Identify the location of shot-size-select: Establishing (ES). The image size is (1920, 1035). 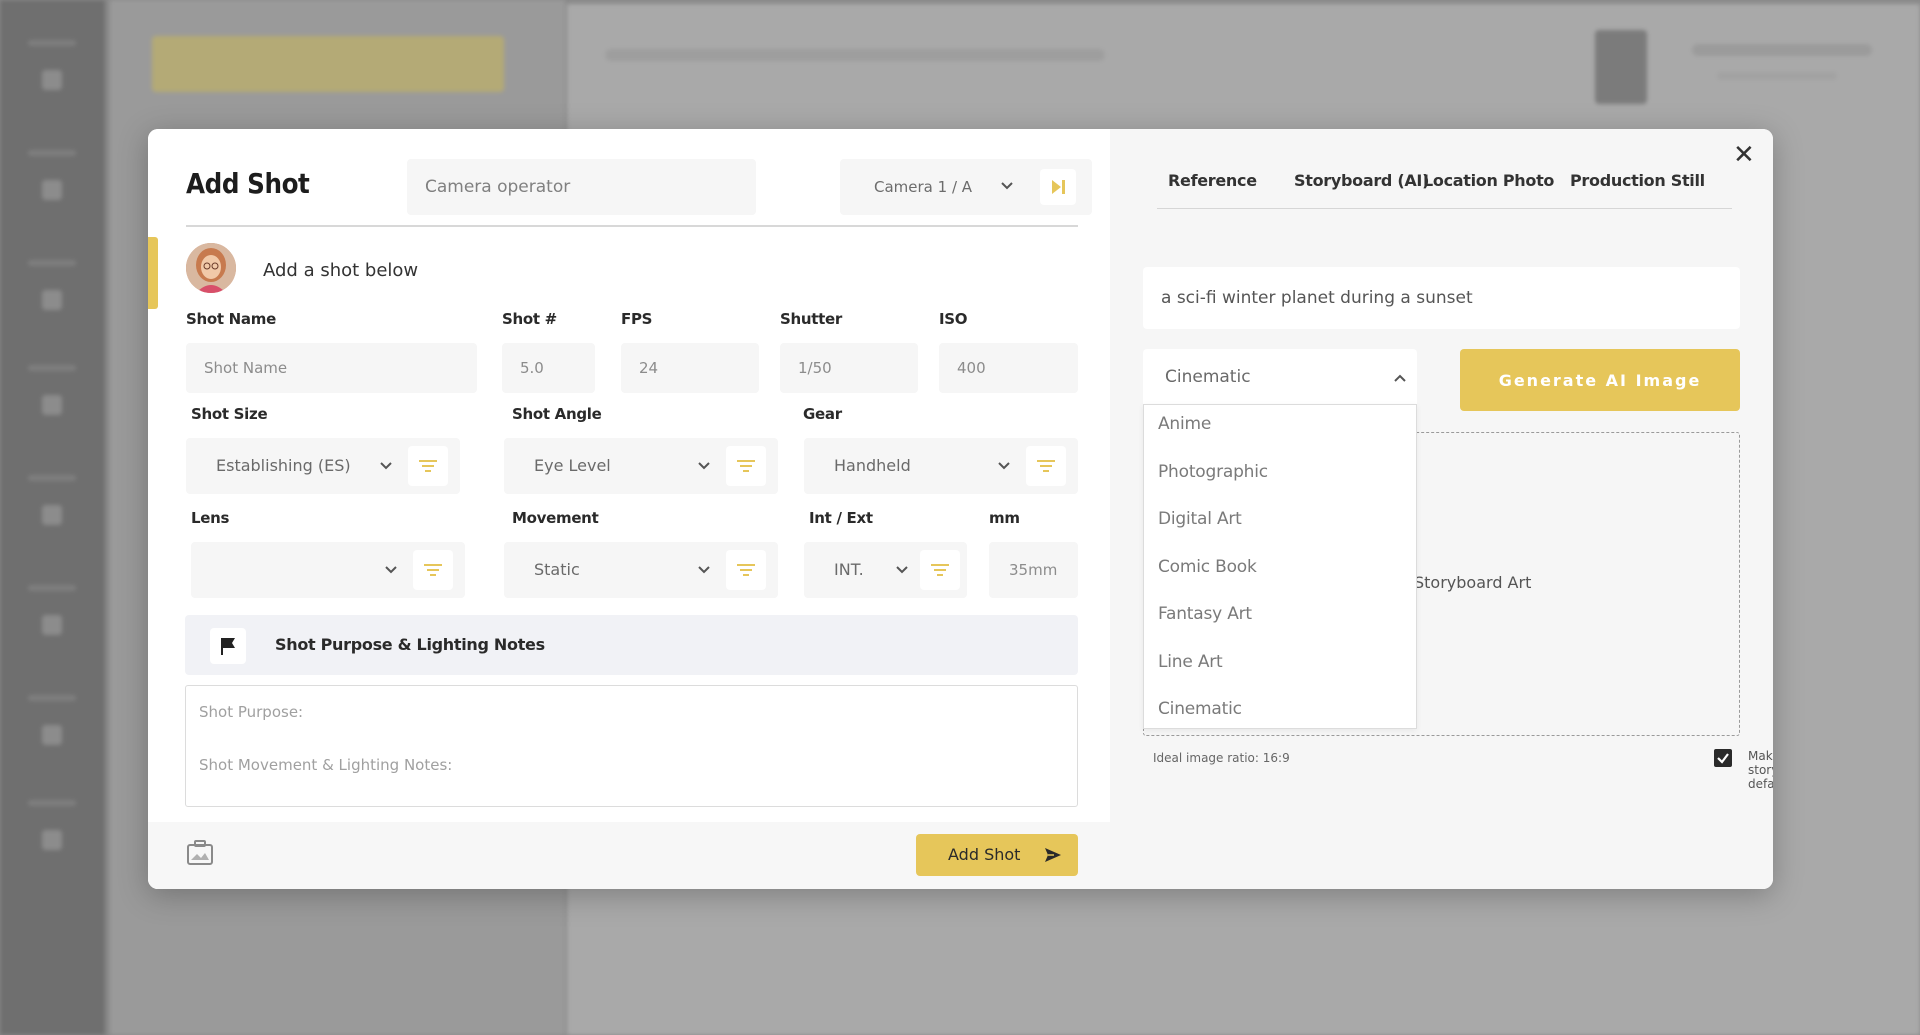
(323, 466).